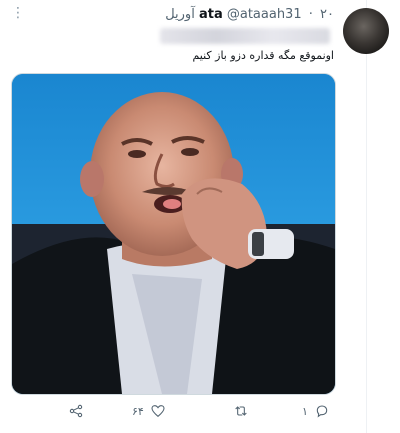 Image resolution: width=400 pixels, height=433 pixels. I want to click on divider, so click(366, 216).